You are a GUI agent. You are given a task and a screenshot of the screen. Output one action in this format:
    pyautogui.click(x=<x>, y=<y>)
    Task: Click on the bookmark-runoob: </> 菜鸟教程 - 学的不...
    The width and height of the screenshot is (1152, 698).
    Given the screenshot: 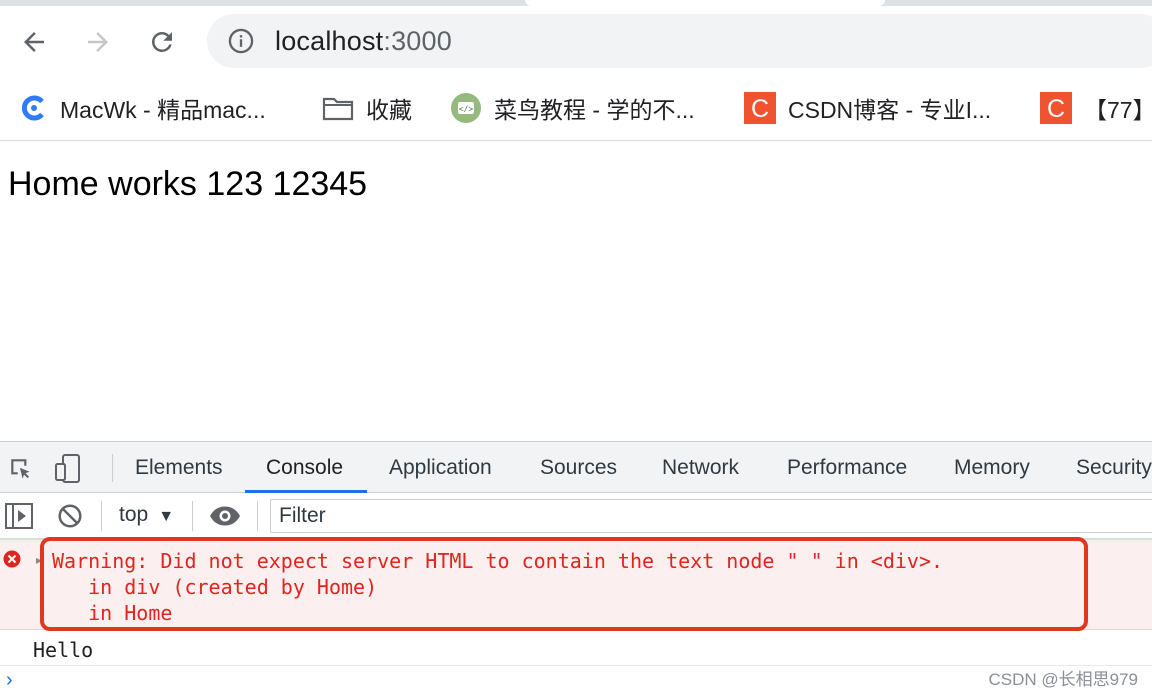 What is the action you would take?
    pyautogui.click(x=572, y=108)
    